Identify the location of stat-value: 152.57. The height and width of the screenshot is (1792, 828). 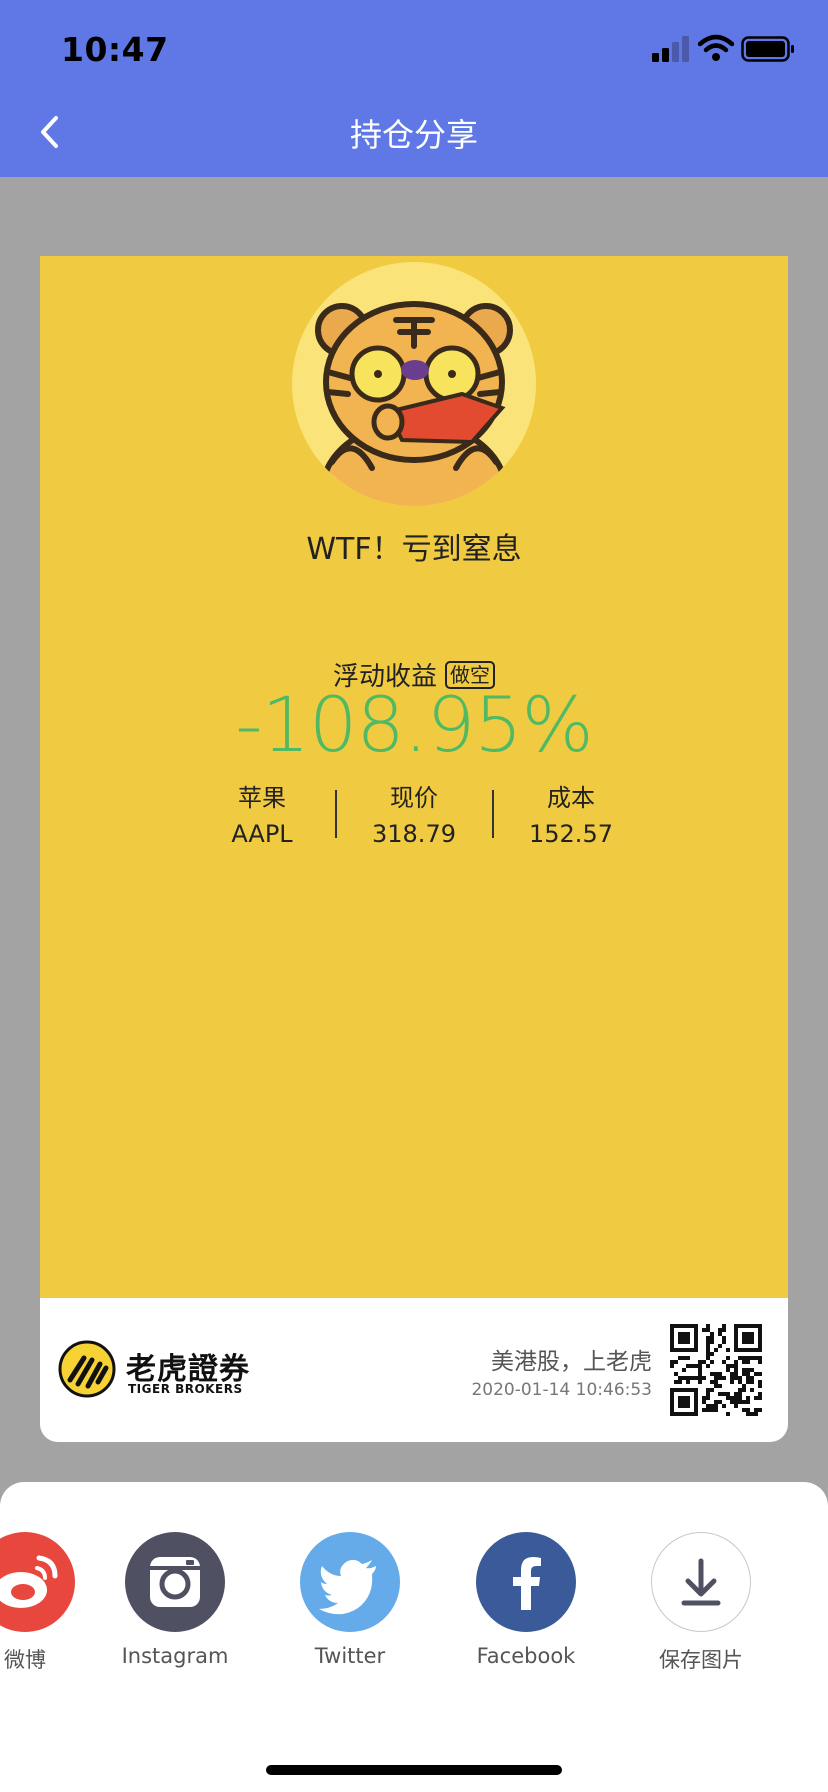
(571, 834).